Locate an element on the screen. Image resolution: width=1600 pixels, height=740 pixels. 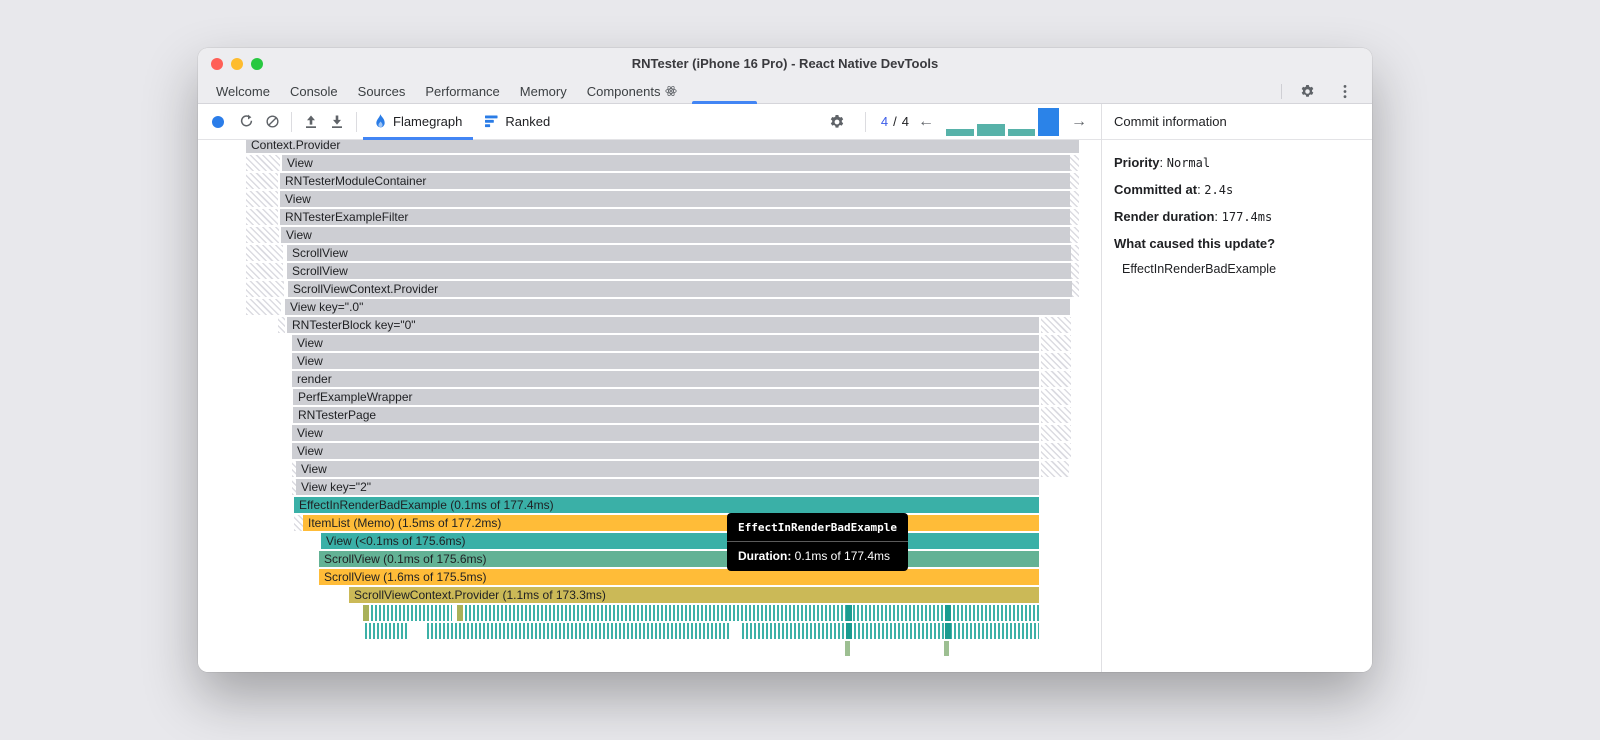
tab-bar-right-controls is located at coordinates (1326, 91).